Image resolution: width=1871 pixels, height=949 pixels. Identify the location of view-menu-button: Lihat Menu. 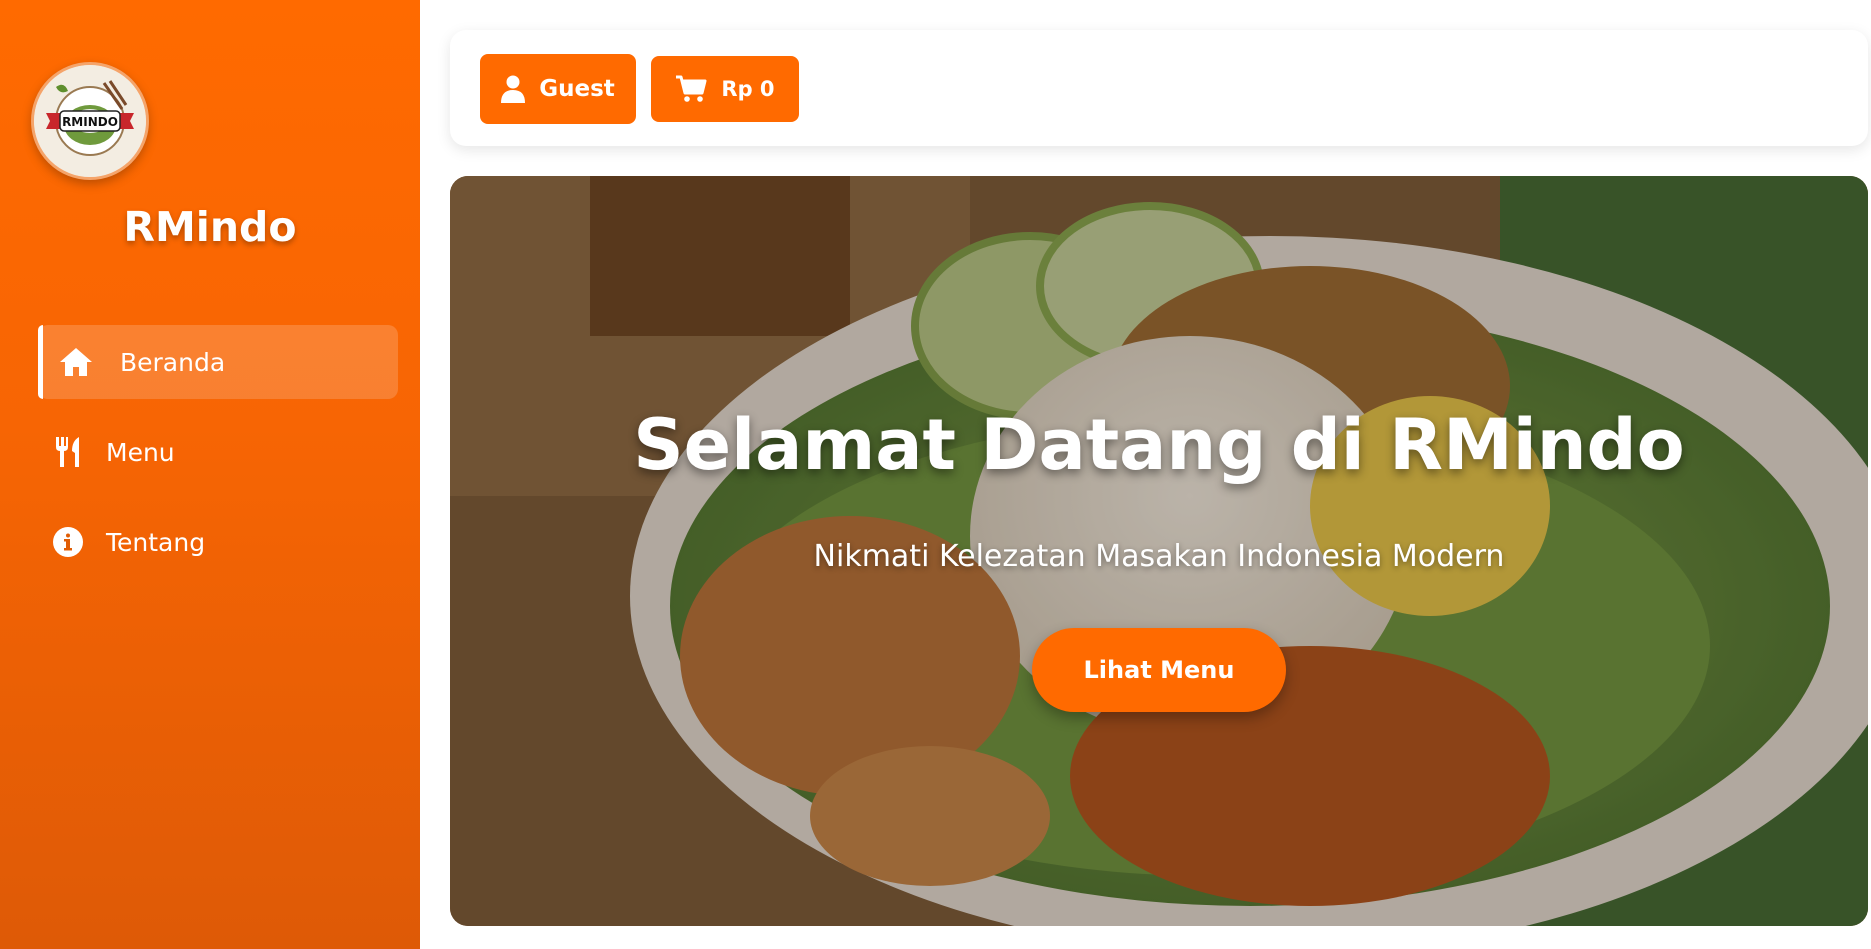
(1159, 670).